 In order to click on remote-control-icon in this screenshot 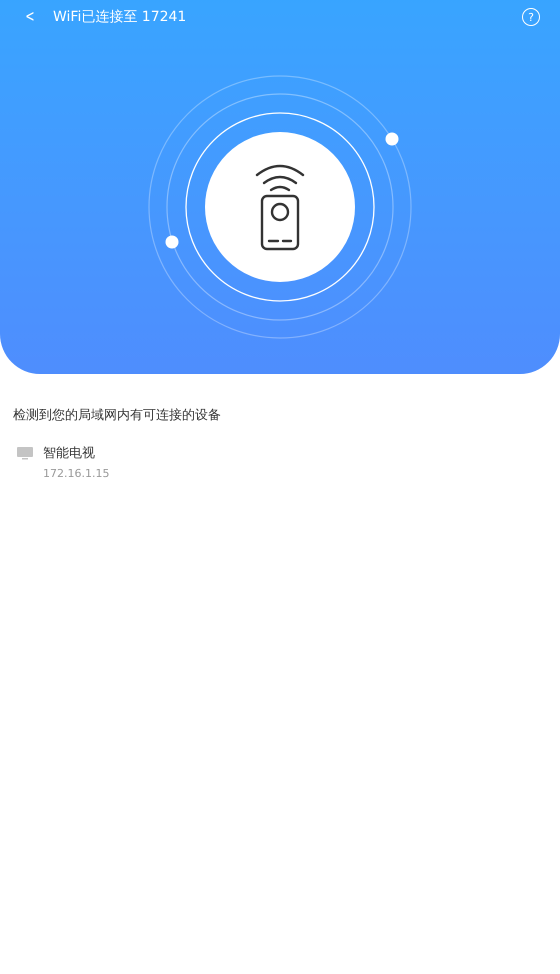, I will do `click(280, 207)`.